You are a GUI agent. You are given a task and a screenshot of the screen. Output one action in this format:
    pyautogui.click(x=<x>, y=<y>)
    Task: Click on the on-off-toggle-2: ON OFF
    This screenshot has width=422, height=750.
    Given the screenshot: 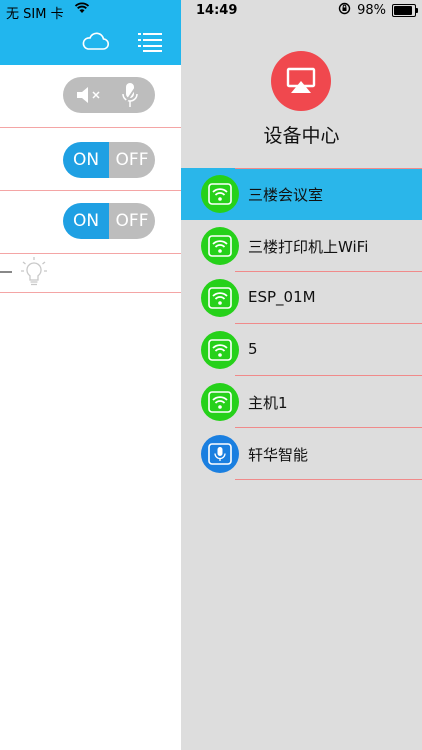 What is the action you would take?
    pyautogui.click(x=109, y=221)
    